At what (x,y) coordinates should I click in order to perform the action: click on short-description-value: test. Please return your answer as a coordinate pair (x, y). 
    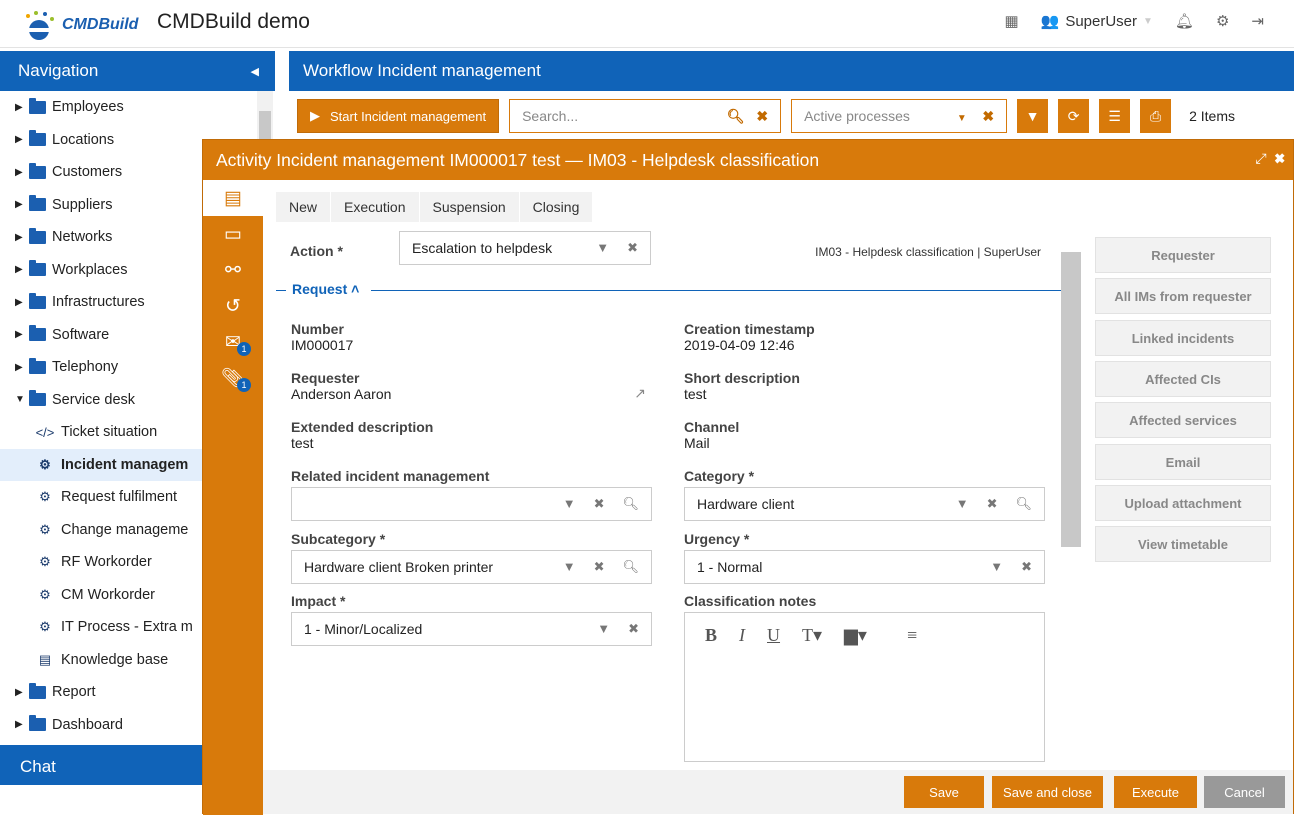
    Looking at the image, I should click on (695, 394).